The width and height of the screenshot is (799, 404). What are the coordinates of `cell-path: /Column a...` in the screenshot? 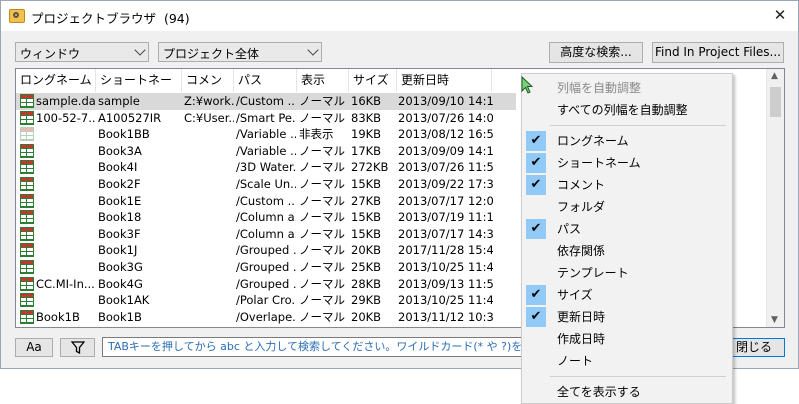 It's located at (266, 233).